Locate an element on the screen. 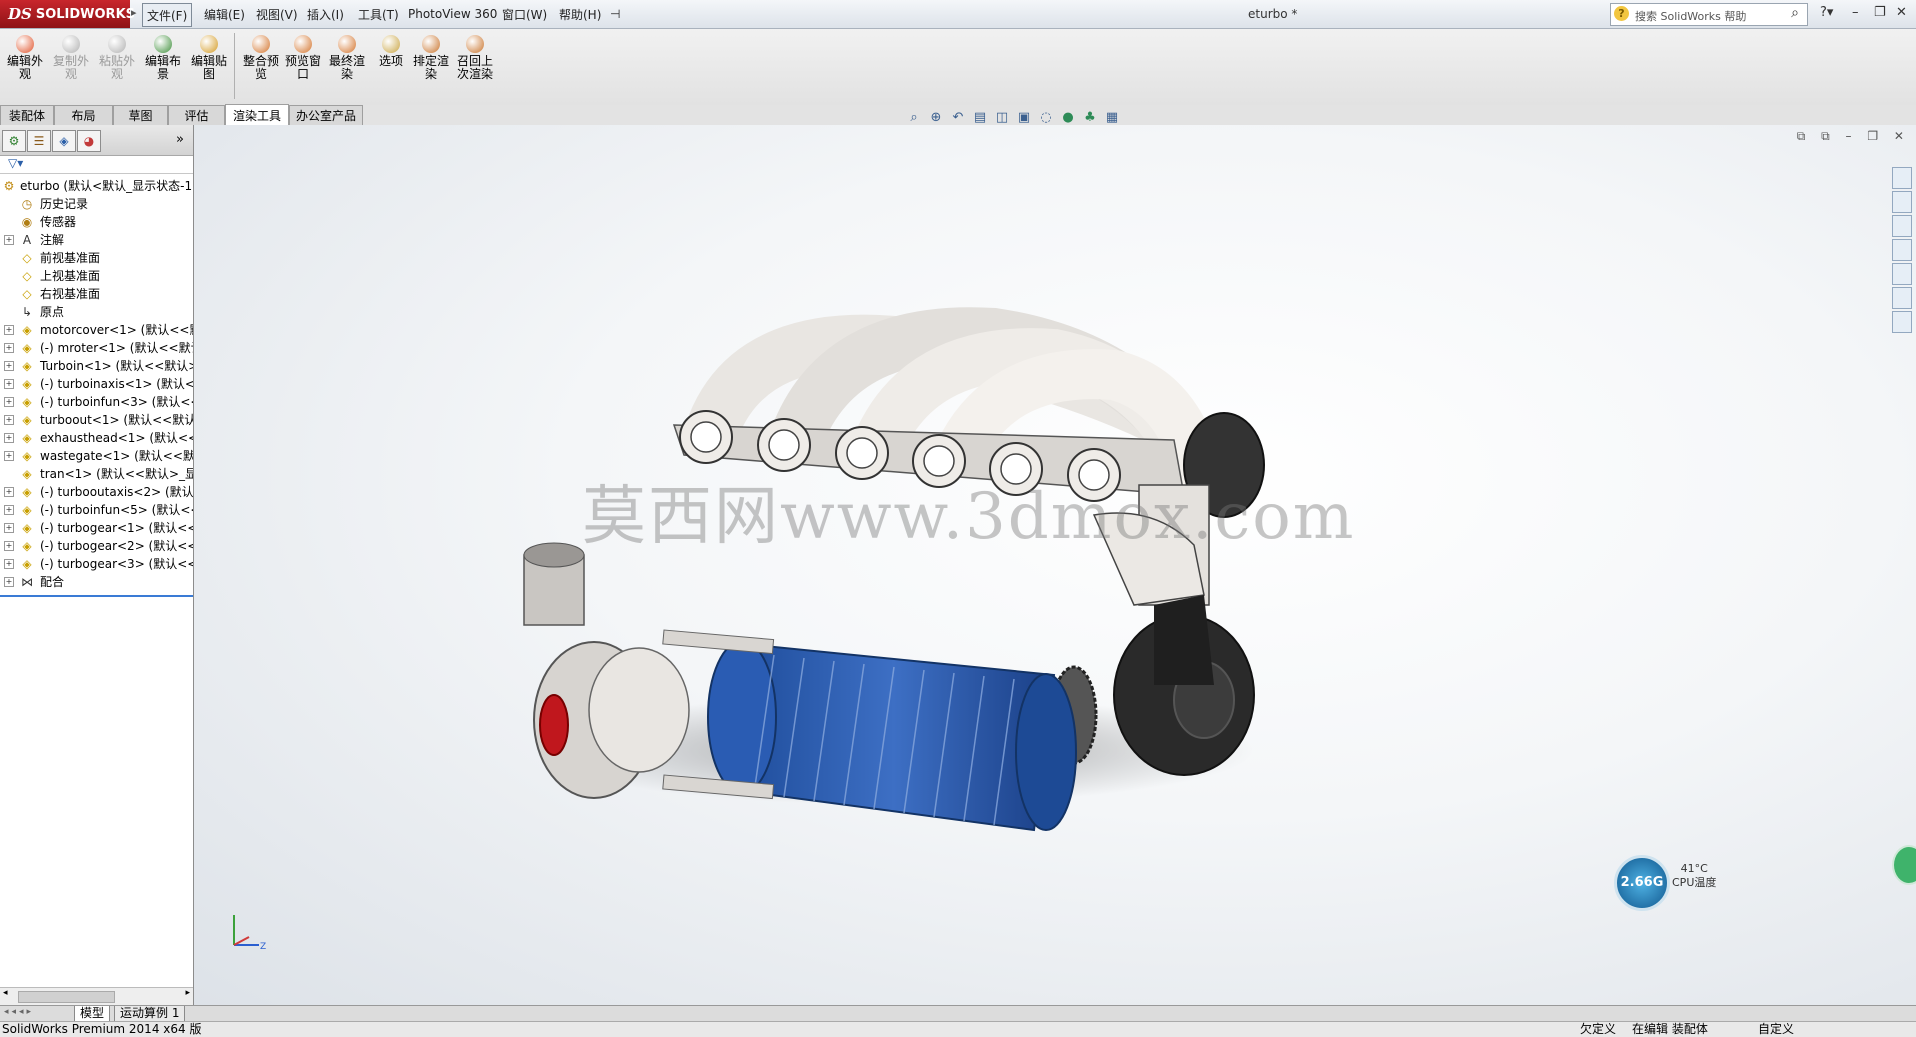 The image size is (1916, 1037). previous-view-icon: ↶ is located at coordinates (958, 118).